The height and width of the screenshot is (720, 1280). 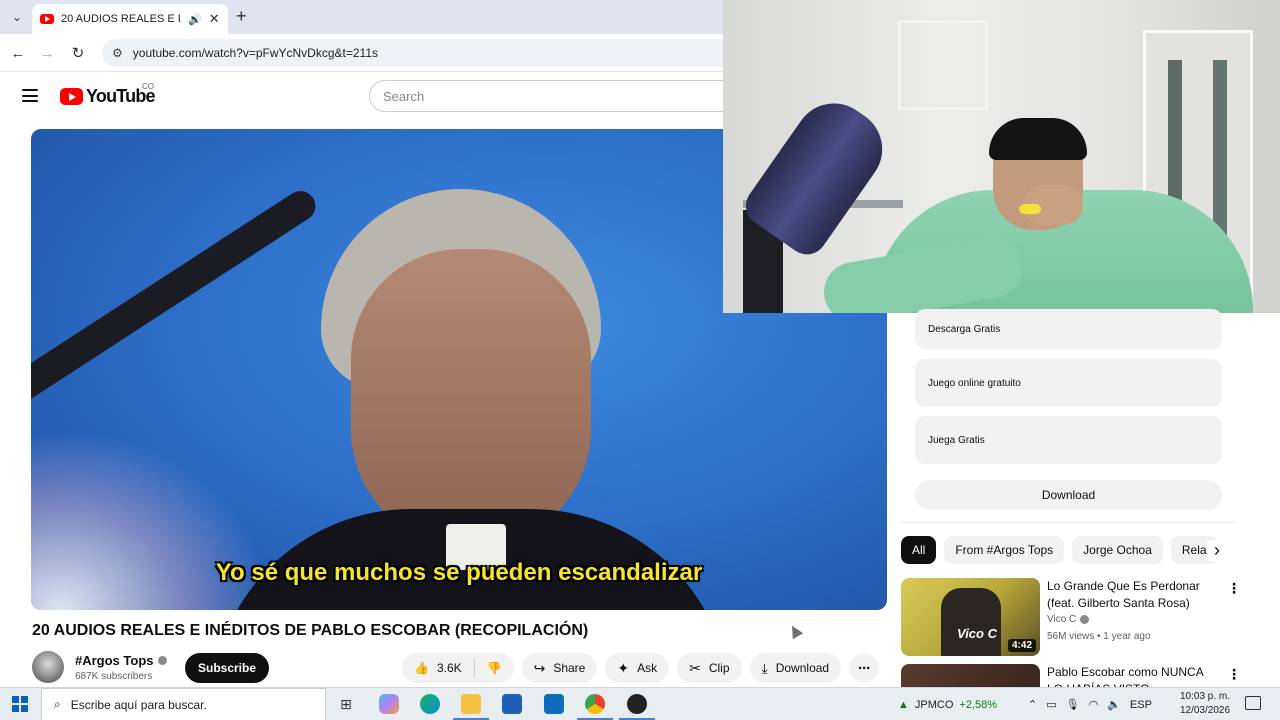 What do you see at coordinates (971, 622) in the screenshot?
I see `thumbnail-figure` at bounding box center [971, 622].